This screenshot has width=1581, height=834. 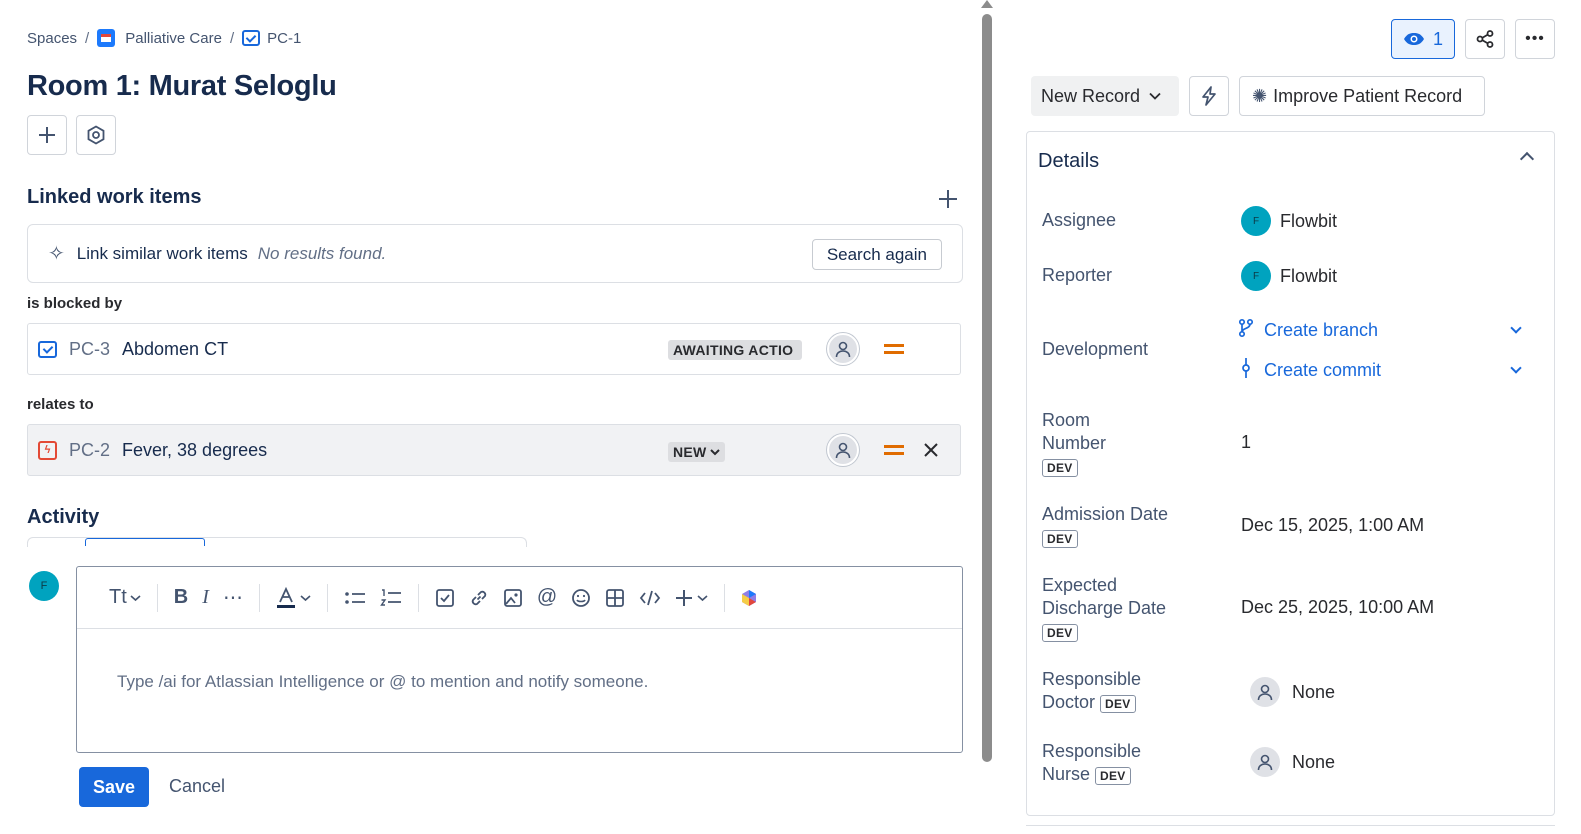 I want to click on mention-icon: @, so click(x=547, y=597).